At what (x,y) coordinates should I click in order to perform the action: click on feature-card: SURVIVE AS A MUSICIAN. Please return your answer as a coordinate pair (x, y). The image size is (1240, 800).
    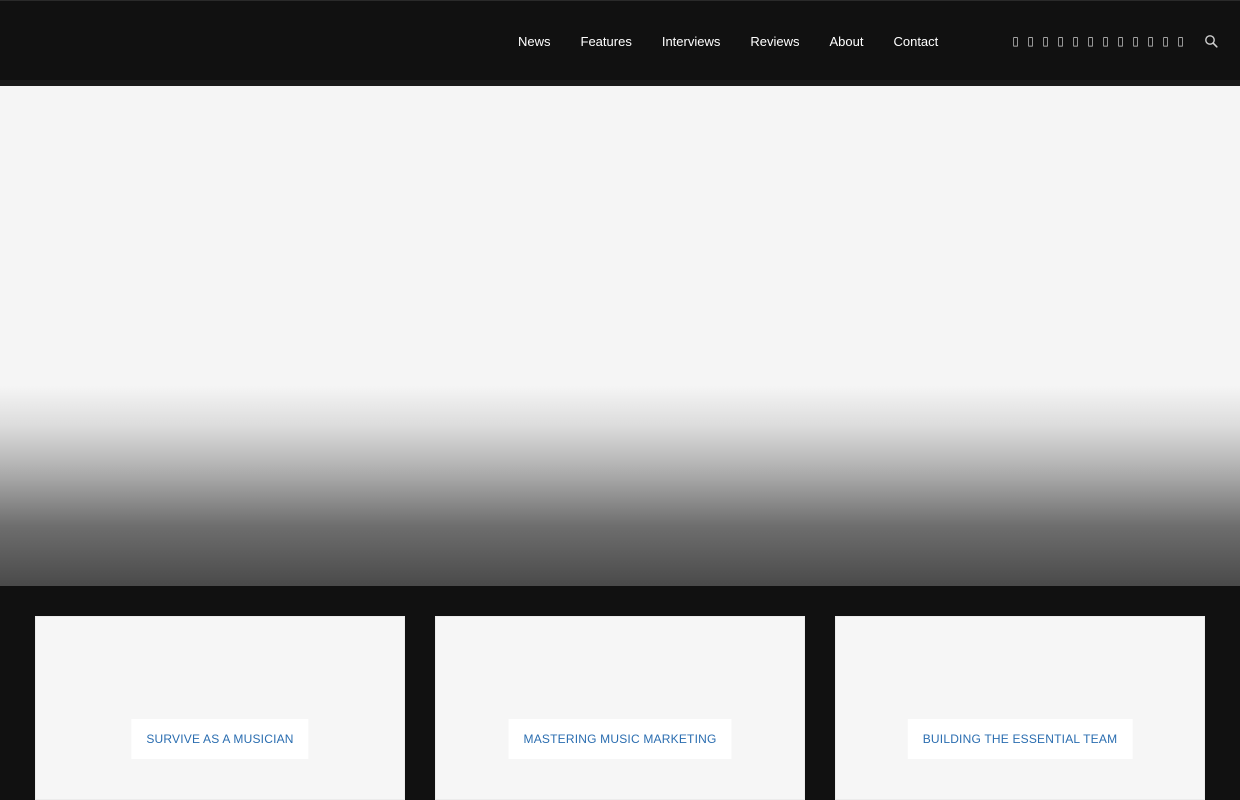
    Looking at the image, I should click on (220, 708).